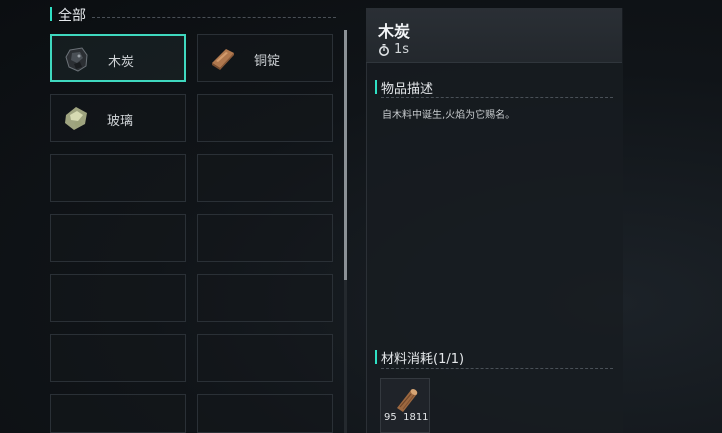  What do you see at coordinates (345, 155) in the screenshot?
I see `grid-scrollbar-thumb` at bounding box center [345, 155].